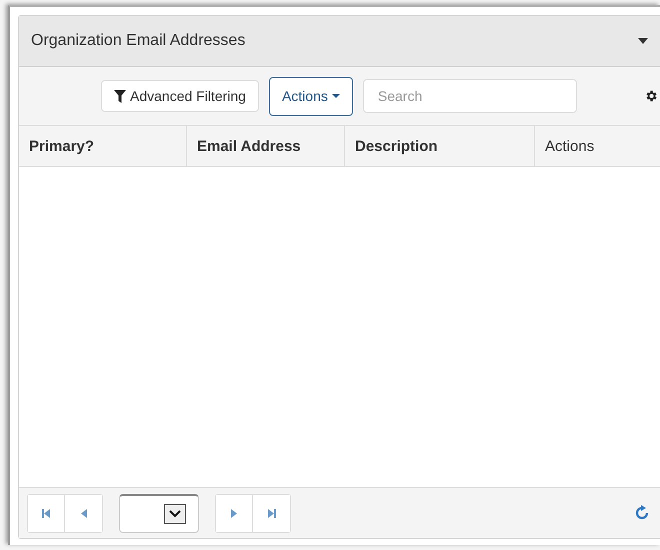 The height and width of the screenshot is (550, 660). I want to click on panel-title: Organization Email Addresses, so click(138, 41).